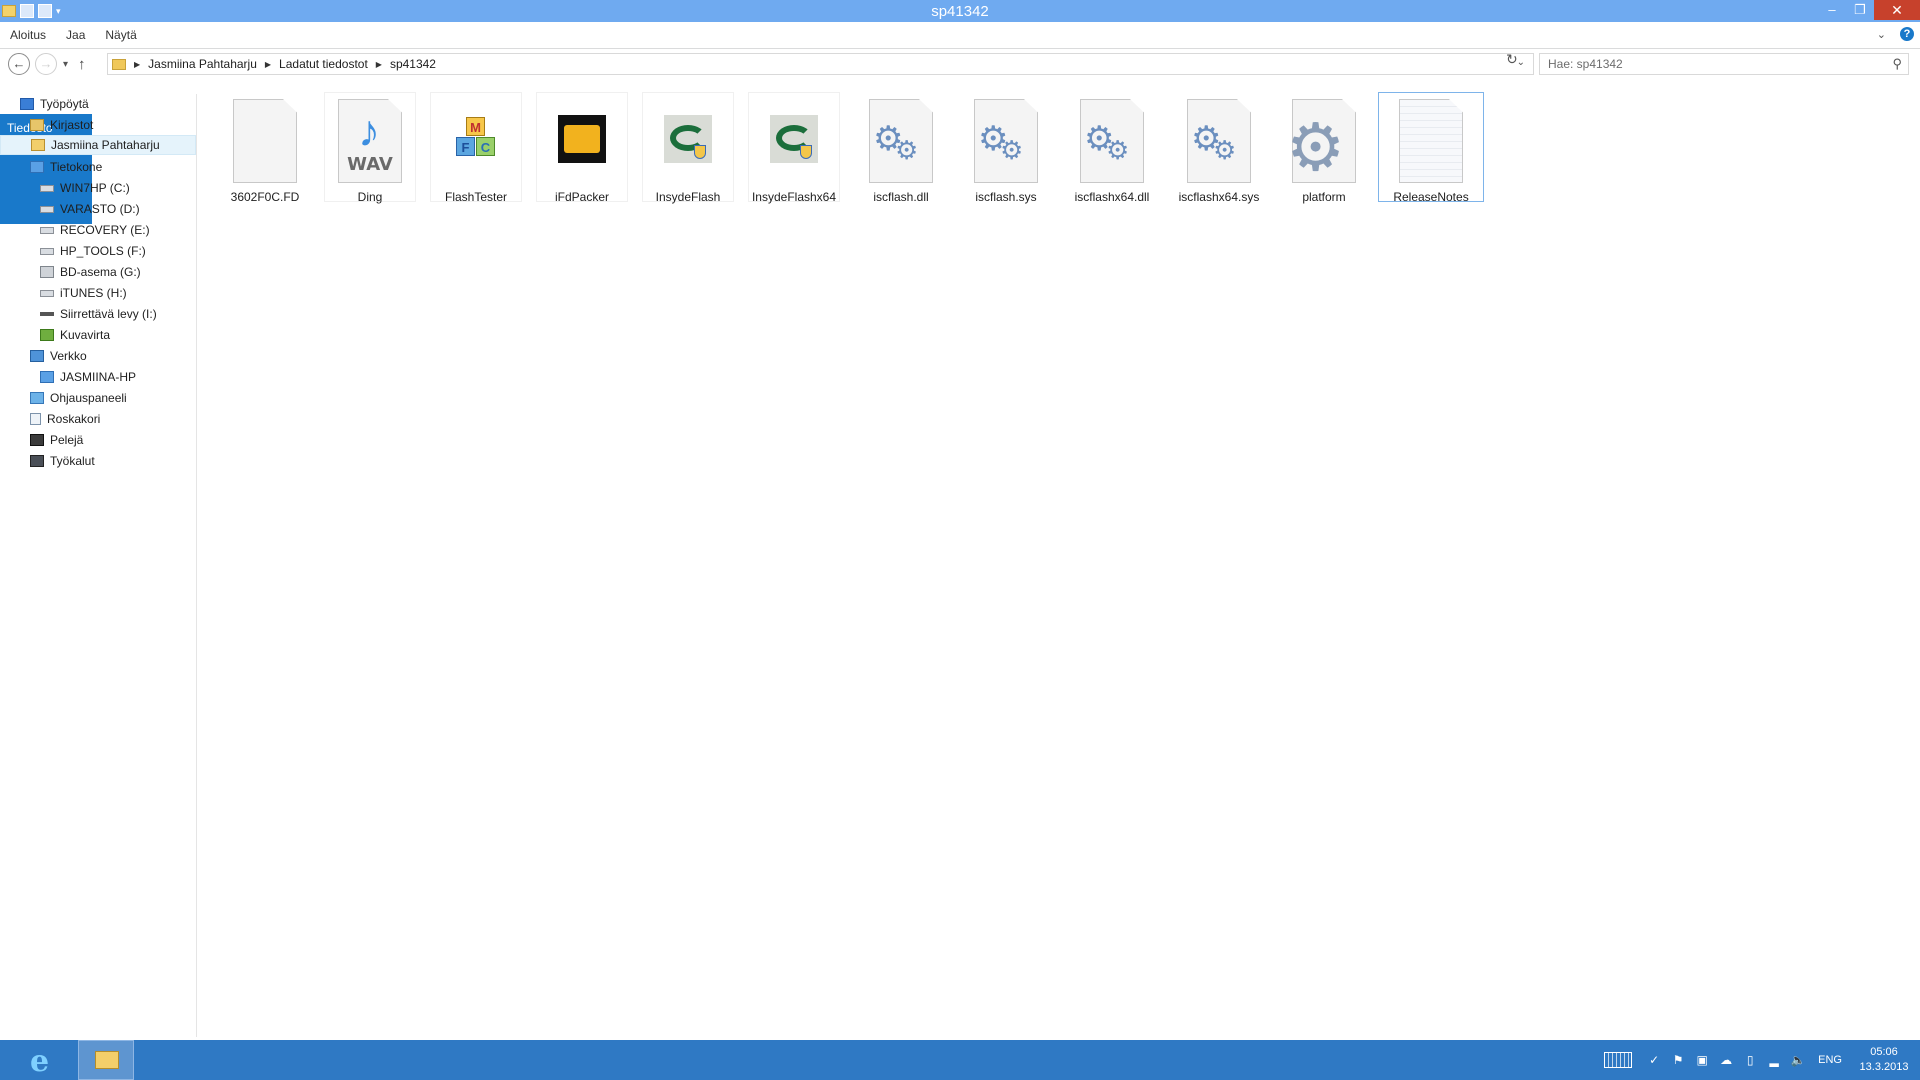 This screenshot has height=1080, width=1920. What do you see at coordinates (90, 209) in the screenshot?
I see `tree-item-drive-d: VARASTO (D:)` at bounding box center [90, 209].